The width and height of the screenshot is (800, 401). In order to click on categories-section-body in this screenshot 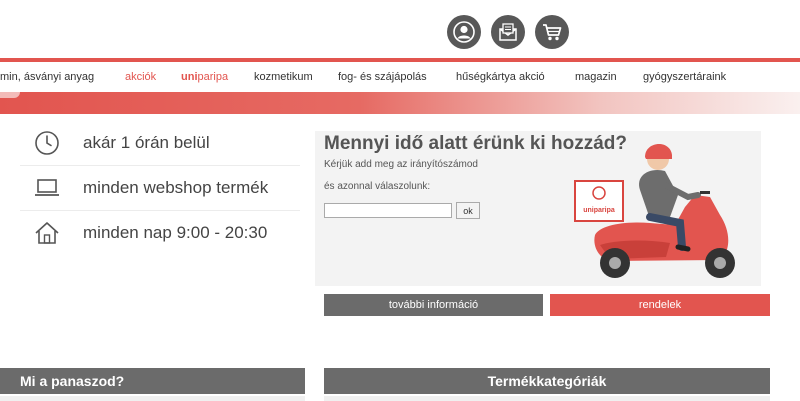, I will do `click(547, 398)`.